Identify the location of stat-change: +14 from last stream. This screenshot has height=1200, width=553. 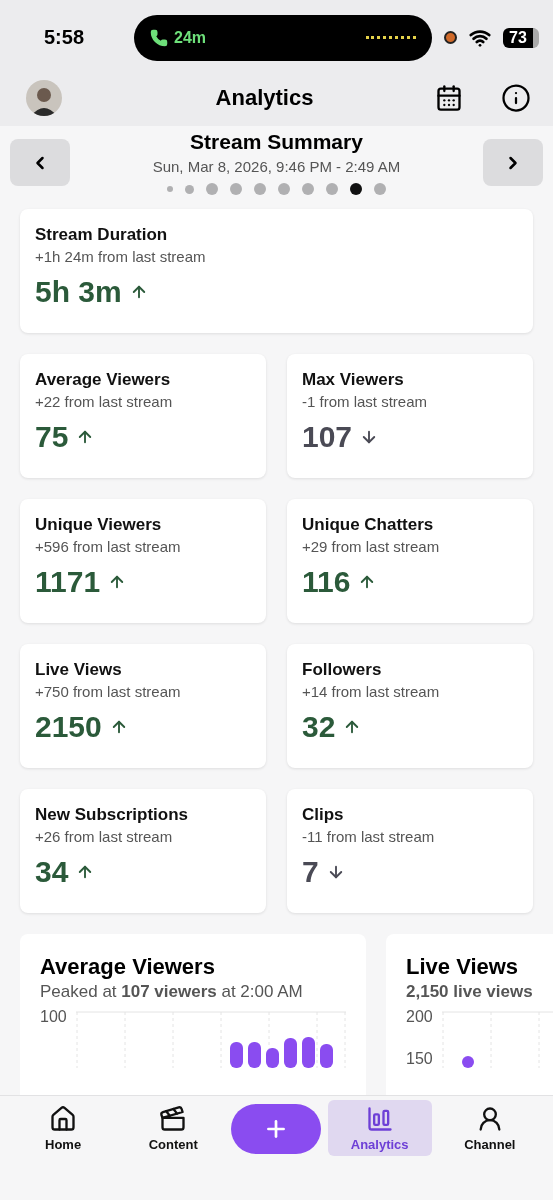
(371, 691).